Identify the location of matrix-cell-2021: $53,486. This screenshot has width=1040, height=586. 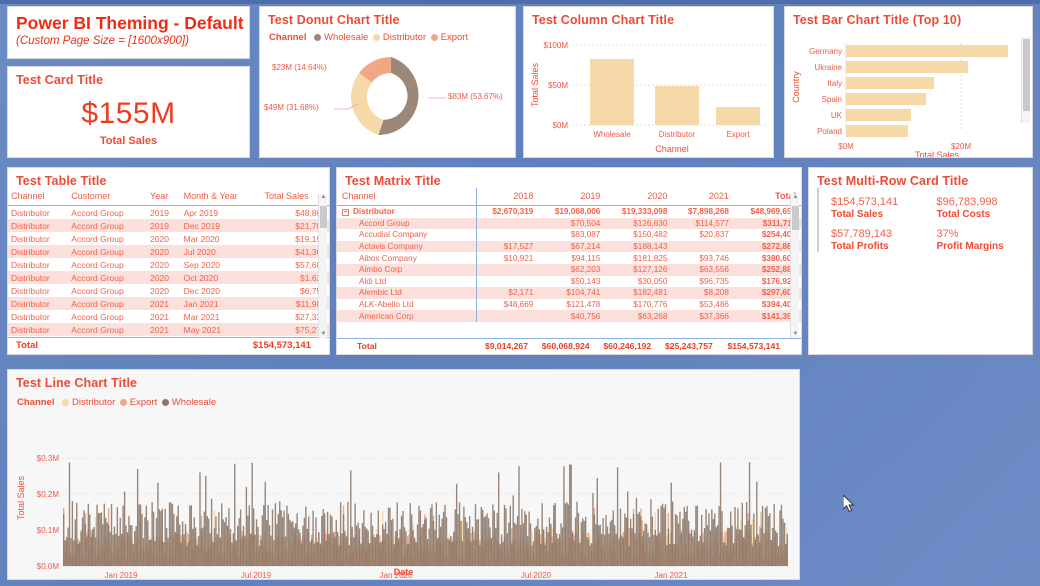
(714, 305).